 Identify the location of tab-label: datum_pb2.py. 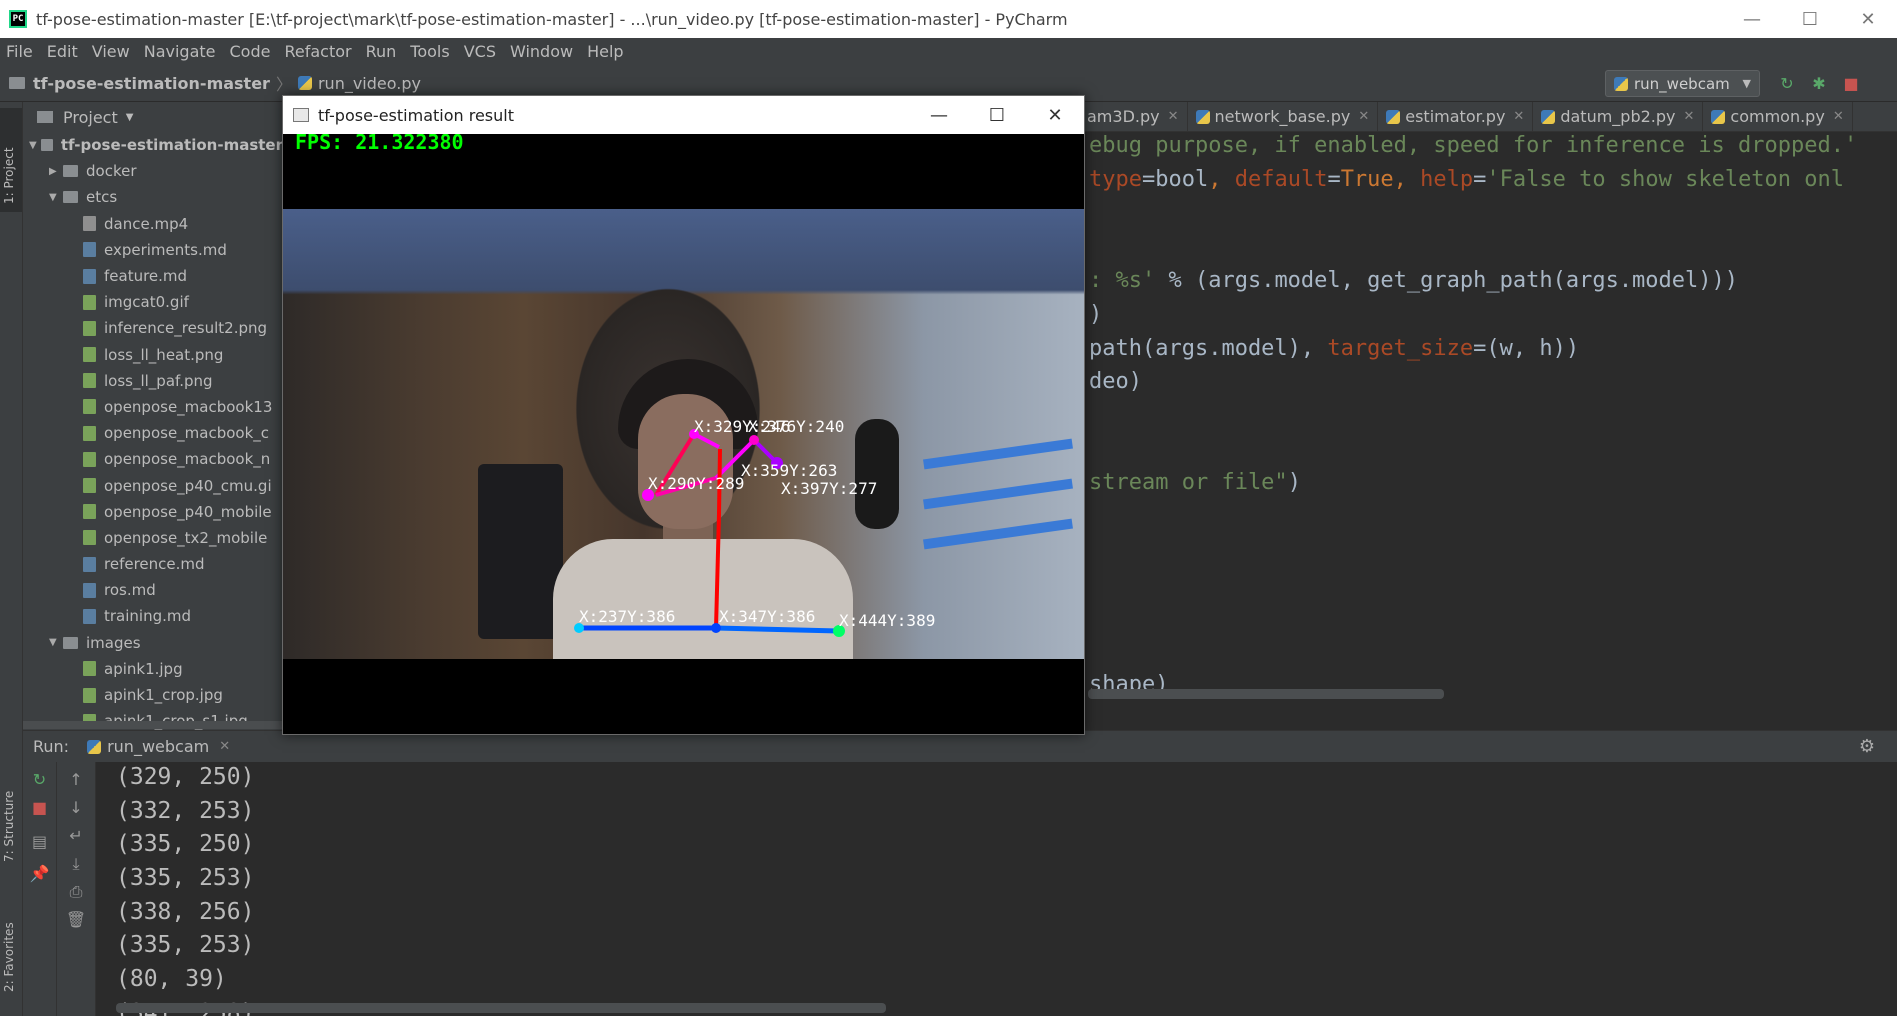
(1618, 116).